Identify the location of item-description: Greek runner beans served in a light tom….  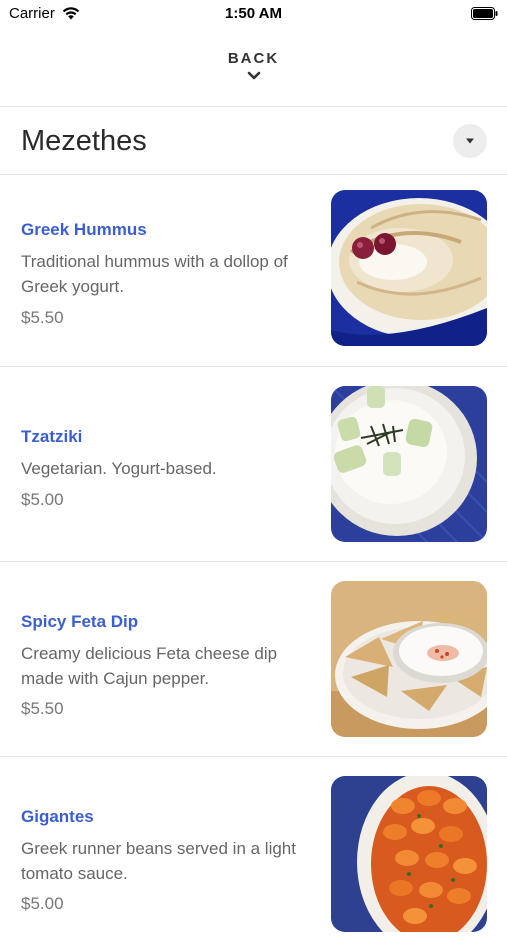
(158, 861).